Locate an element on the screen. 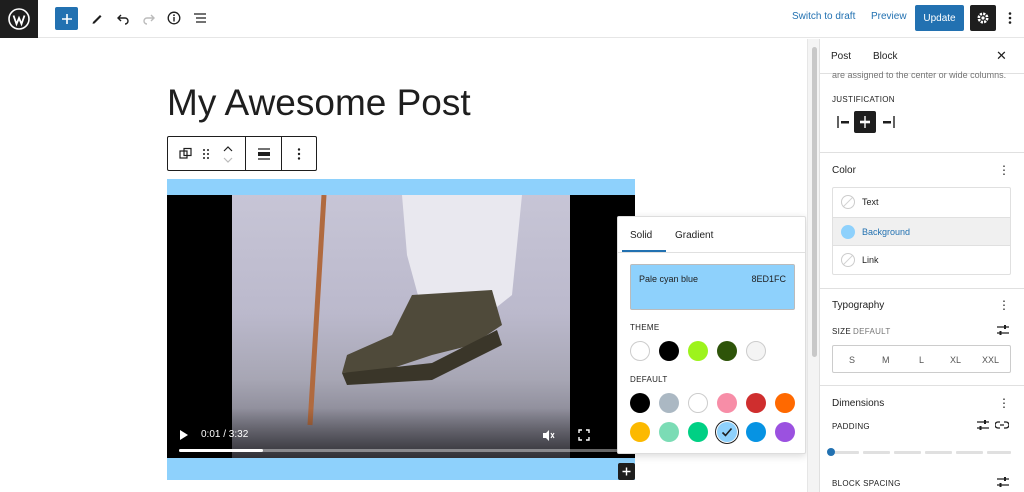 This screenshot has height=492, width=1024. tab-solid: Solid is located at coordinates (641, 235).